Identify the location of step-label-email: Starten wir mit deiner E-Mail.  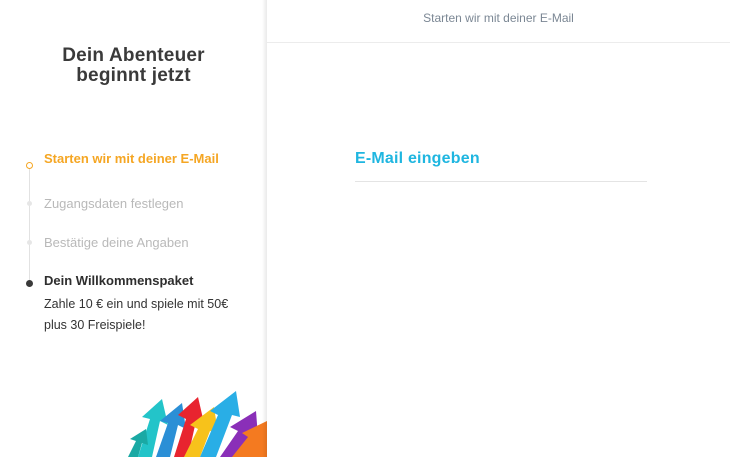
(131, 158).